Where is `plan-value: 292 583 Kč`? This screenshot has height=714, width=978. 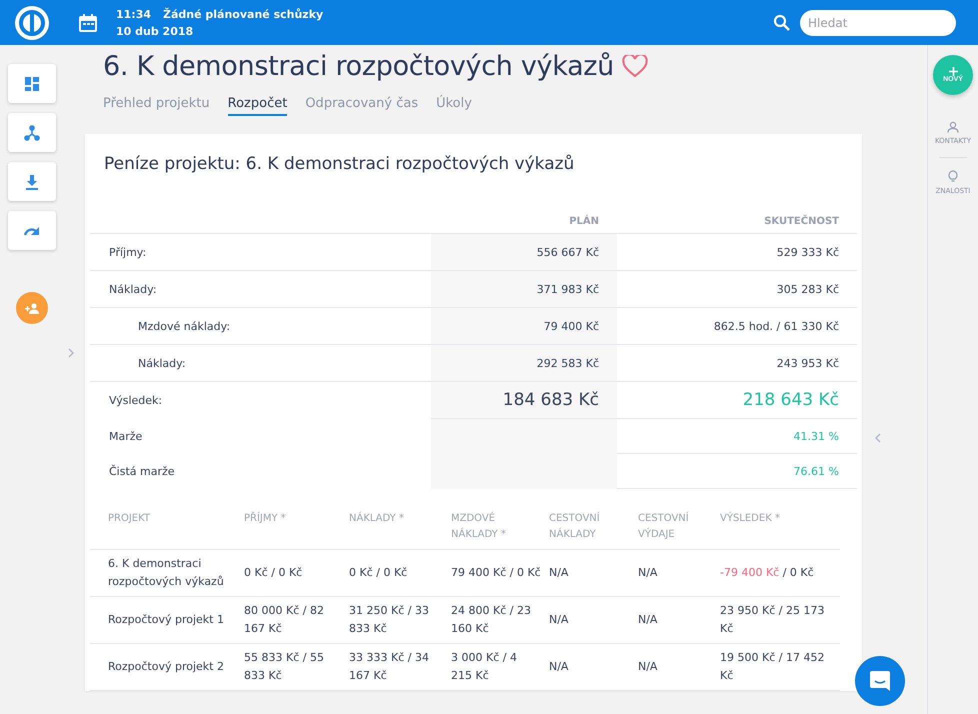
plan-value: 292 583 Kč is located at coordinates (567, 363).